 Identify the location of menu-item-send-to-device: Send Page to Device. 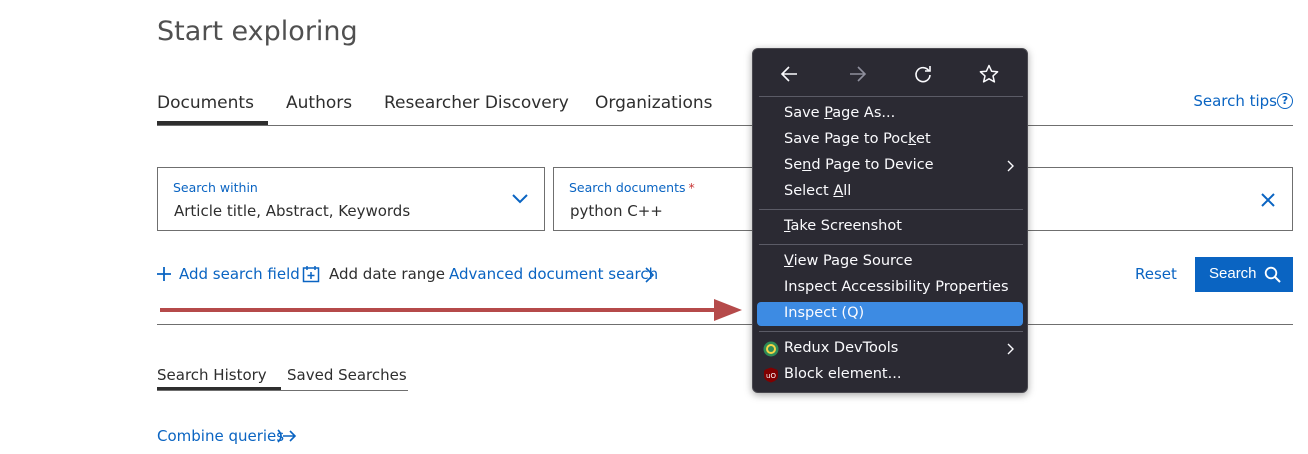
(890, 166).